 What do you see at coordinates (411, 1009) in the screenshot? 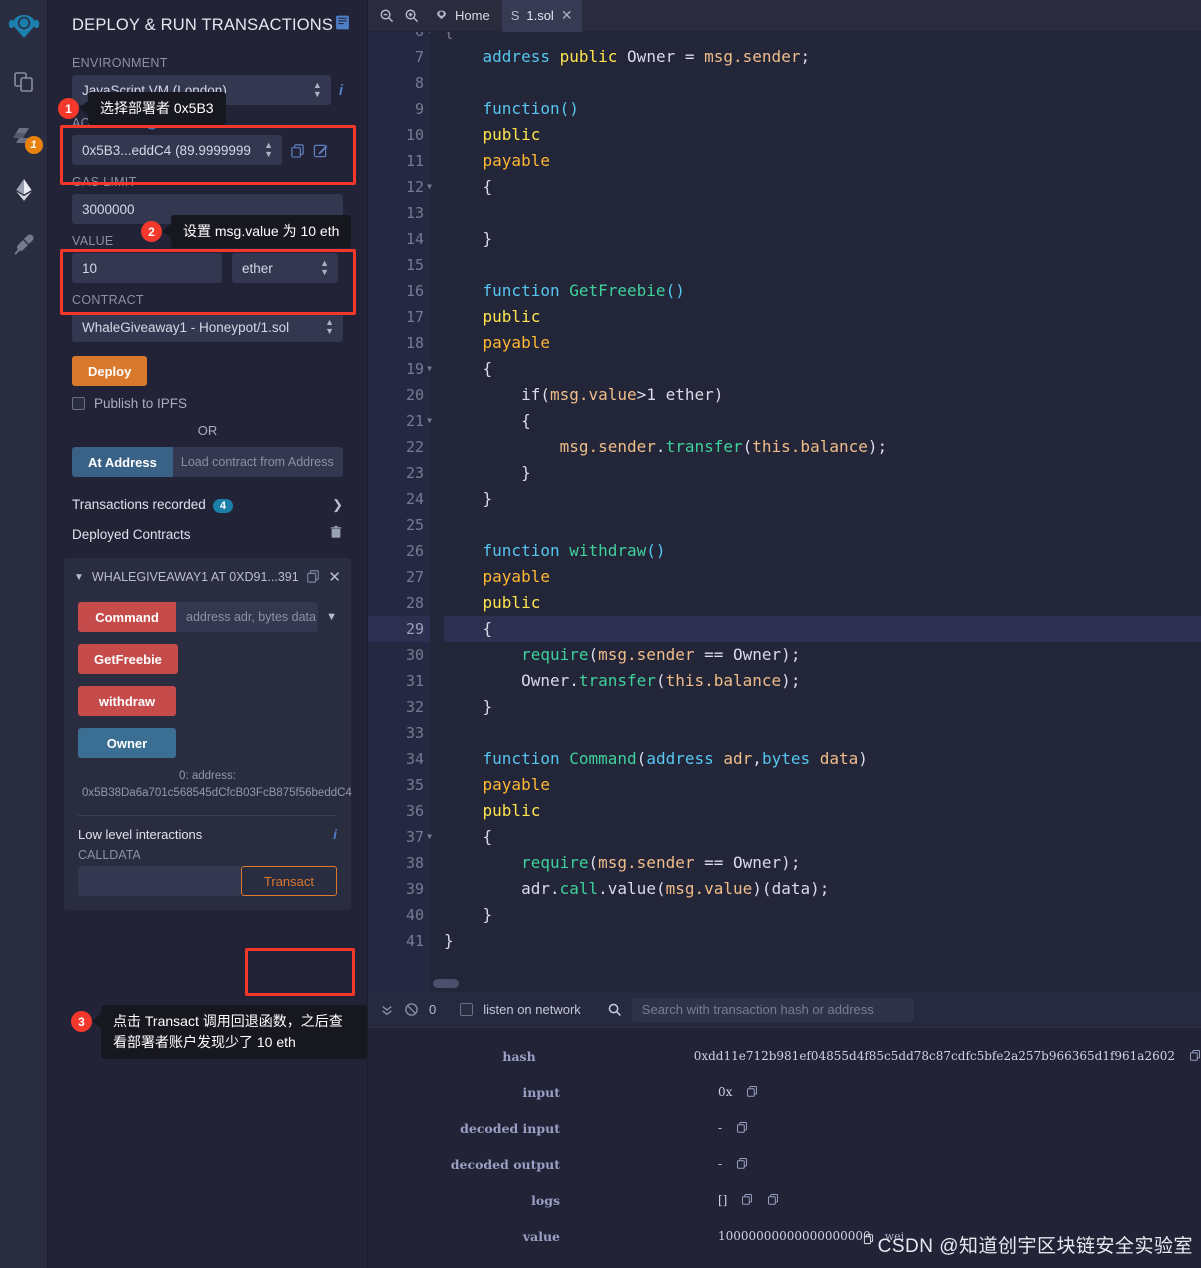
I see `clear-console-icon` at bounding box center [411, 1009].